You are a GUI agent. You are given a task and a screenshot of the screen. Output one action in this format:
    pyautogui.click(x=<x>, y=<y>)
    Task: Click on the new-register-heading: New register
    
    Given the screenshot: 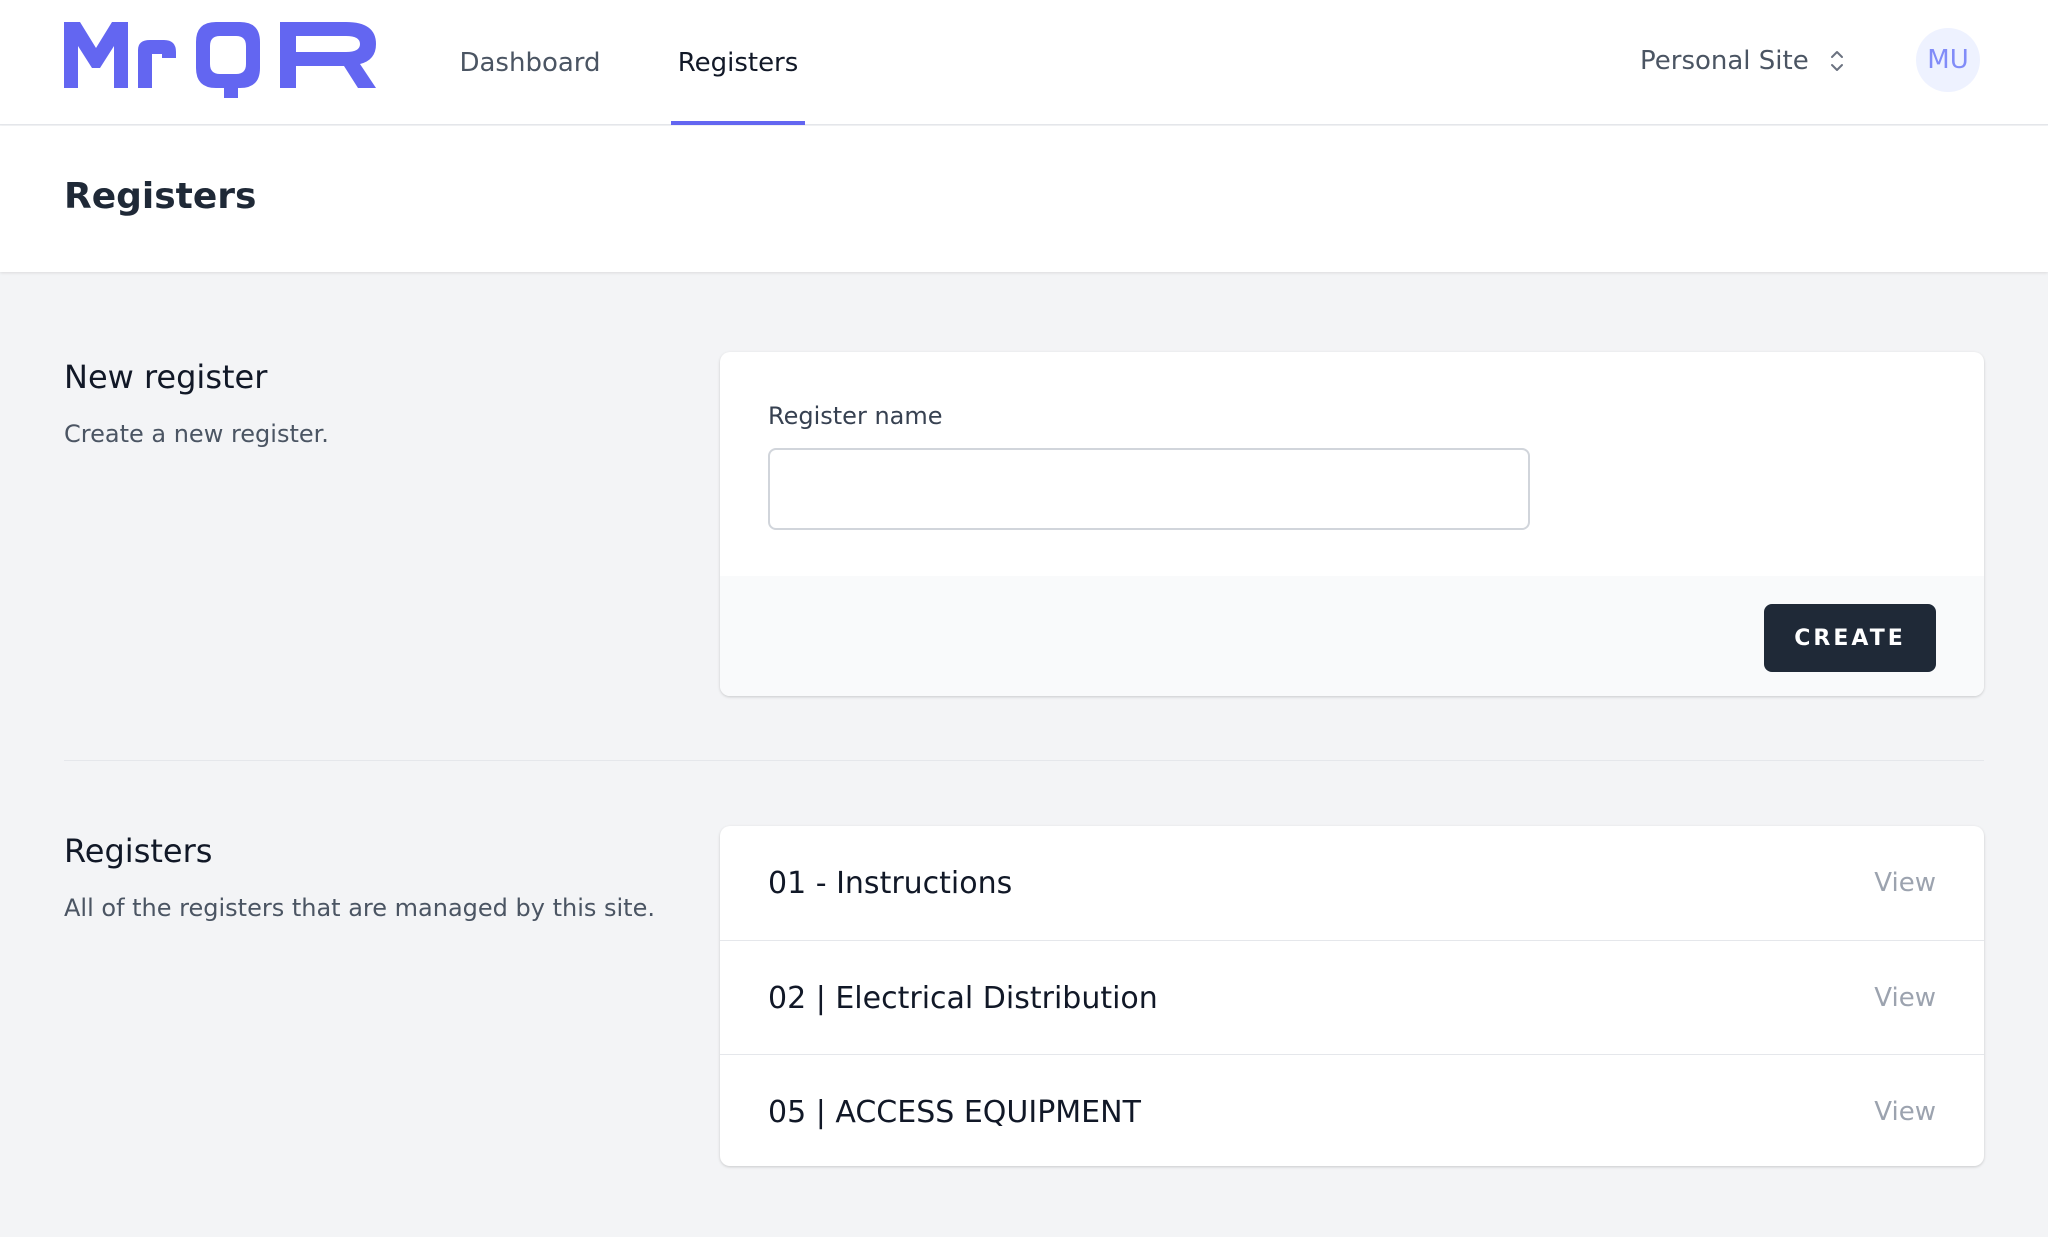 What is the action you would take?
    pyautogui.click(x=166, y=377)
    